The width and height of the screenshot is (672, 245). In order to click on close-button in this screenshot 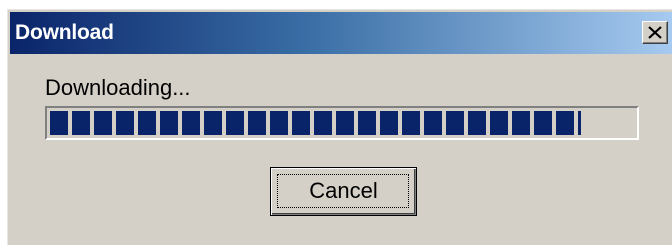, I will do `click(655, 32)`.